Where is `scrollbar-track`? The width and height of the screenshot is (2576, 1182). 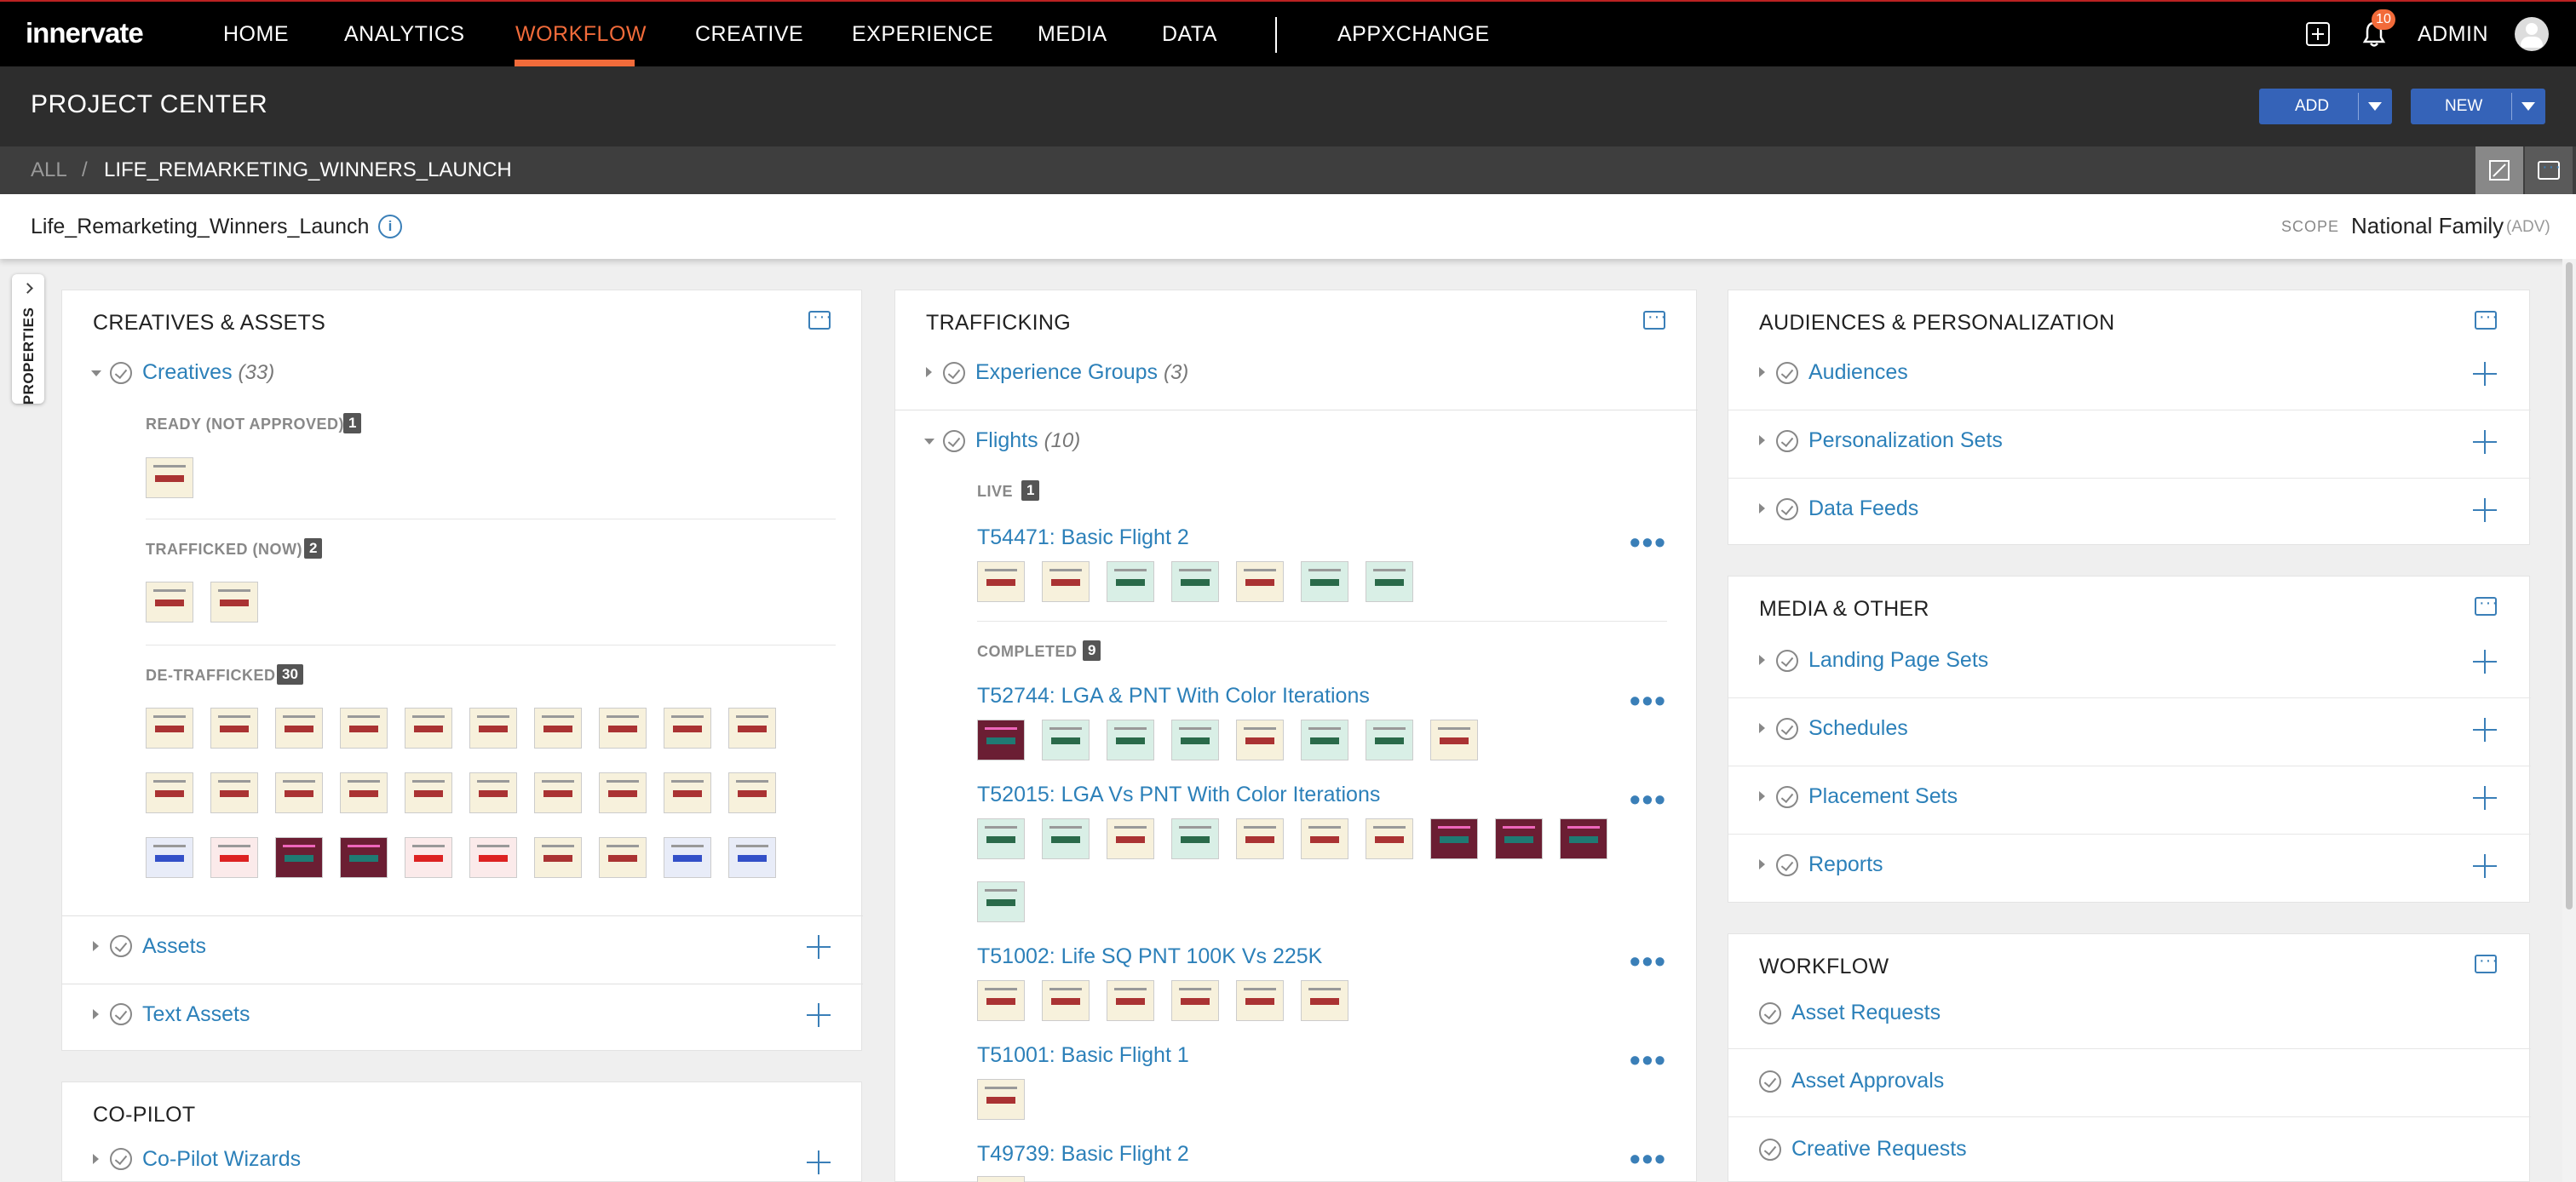
scrollbar-track is located at coordinates (2569, 720).